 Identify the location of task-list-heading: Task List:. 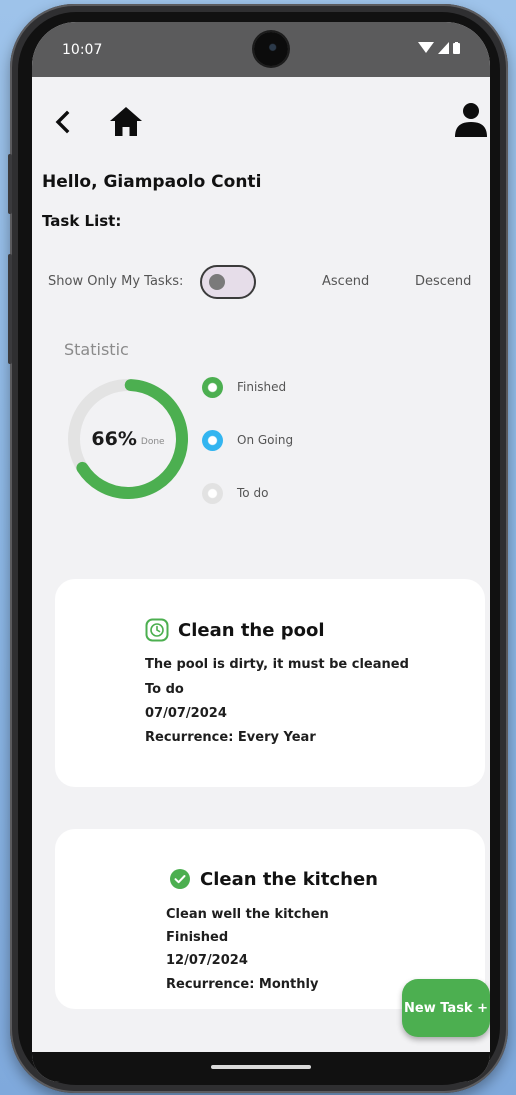
(82, 221).